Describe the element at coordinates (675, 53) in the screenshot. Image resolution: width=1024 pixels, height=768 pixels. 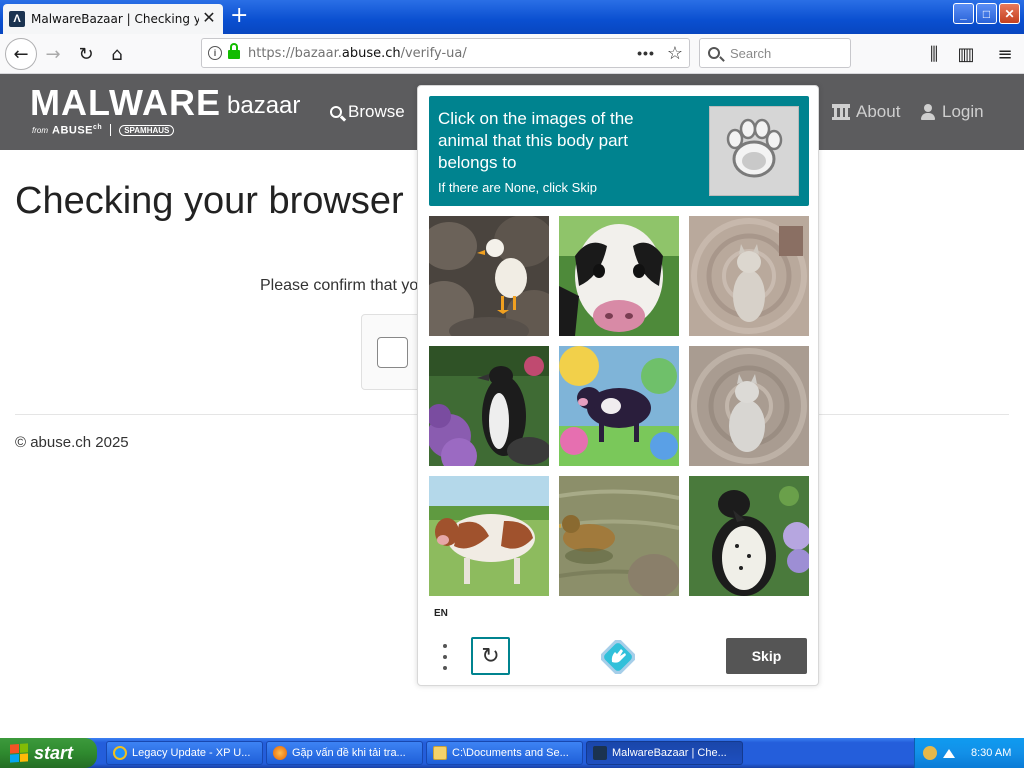
I see `bookmark-star-icon: ☆` at that location.